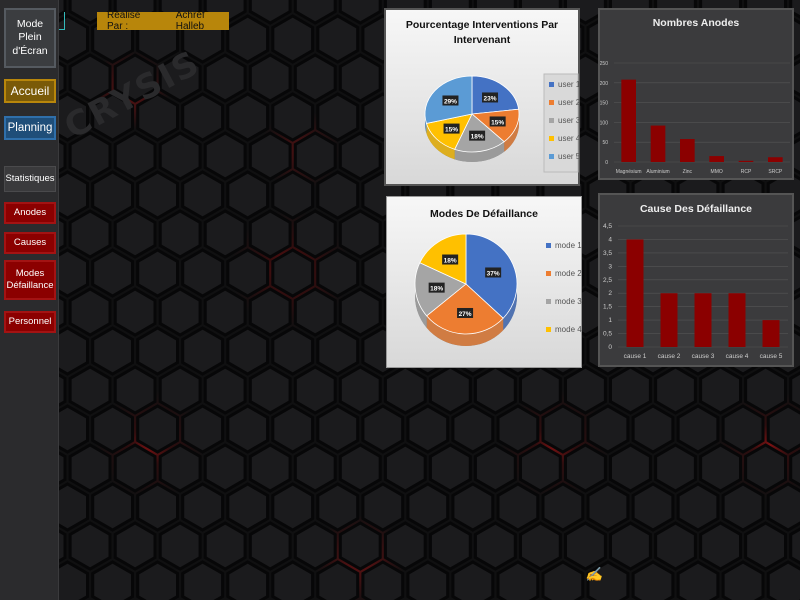 The image size is (800, 600). I want to click on anodes-ytick-label: 0, so click(606, 163).